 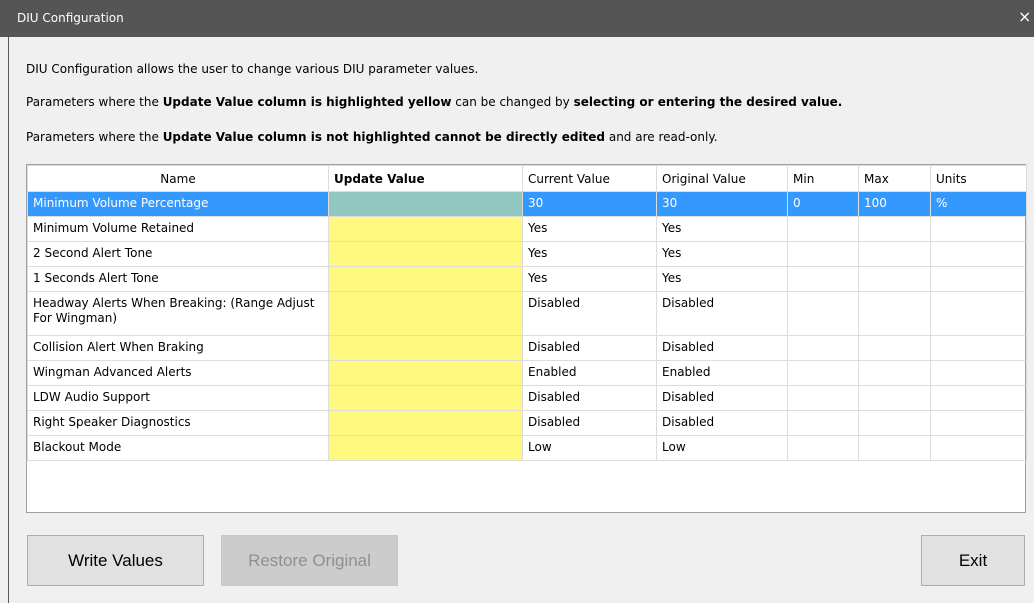 I want to click on column-header-max: Max, so click(x=894, y=178).